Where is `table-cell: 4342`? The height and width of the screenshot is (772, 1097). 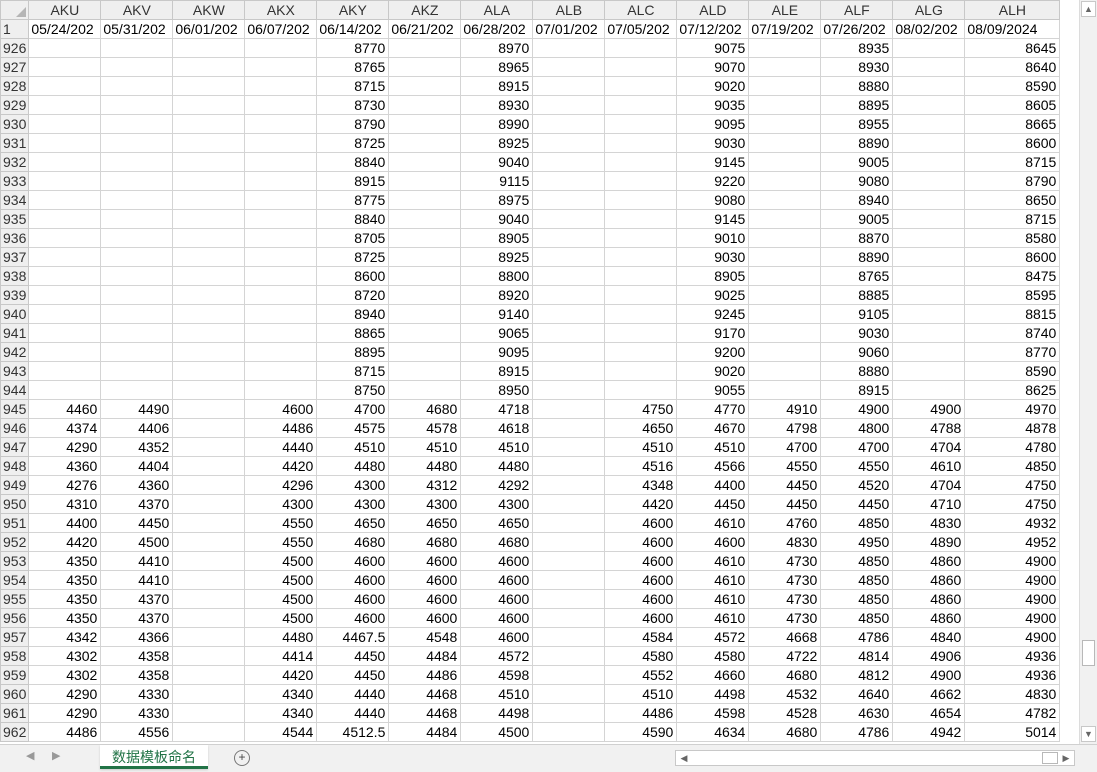 table-cell: 4342 is located at coordinates (65, 637).